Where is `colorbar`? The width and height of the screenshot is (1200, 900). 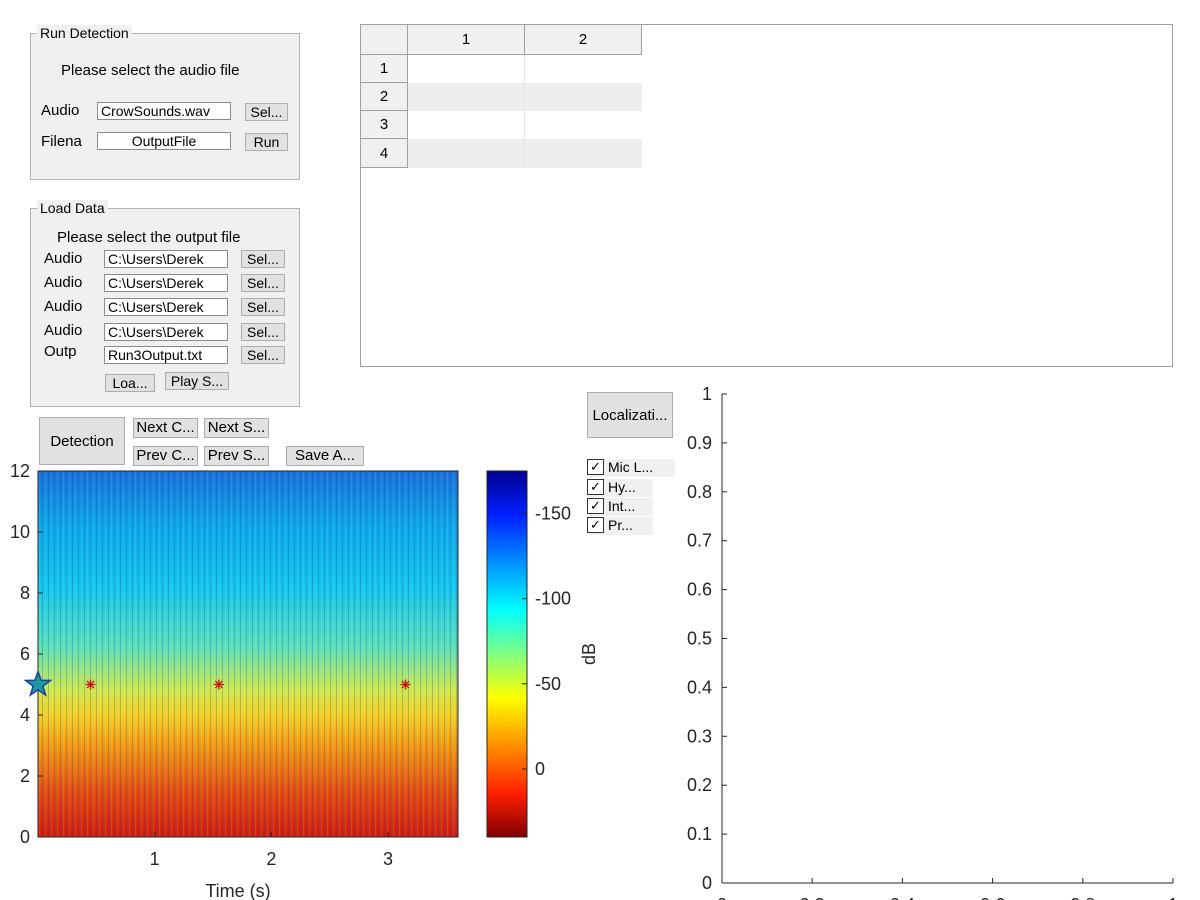
colorbar is located at coordinates (507, 654).